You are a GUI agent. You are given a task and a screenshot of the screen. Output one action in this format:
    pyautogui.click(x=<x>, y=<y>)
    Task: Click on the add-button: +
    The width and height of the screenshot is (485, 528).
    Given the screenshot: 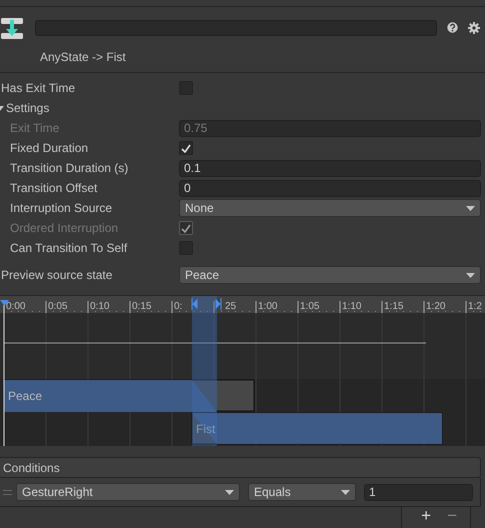 What is the action you would take?
    pyautogui.click(x=426, y=516)
    